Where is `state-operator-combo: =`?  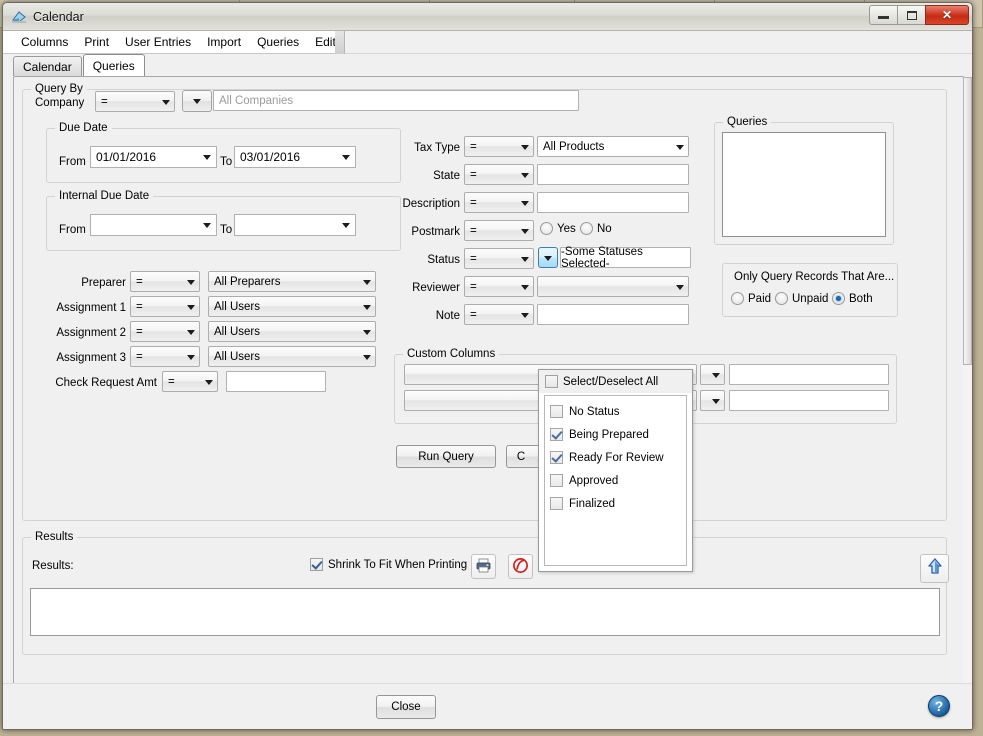 state-operator-combo: = is located at coordinates (499, 174).